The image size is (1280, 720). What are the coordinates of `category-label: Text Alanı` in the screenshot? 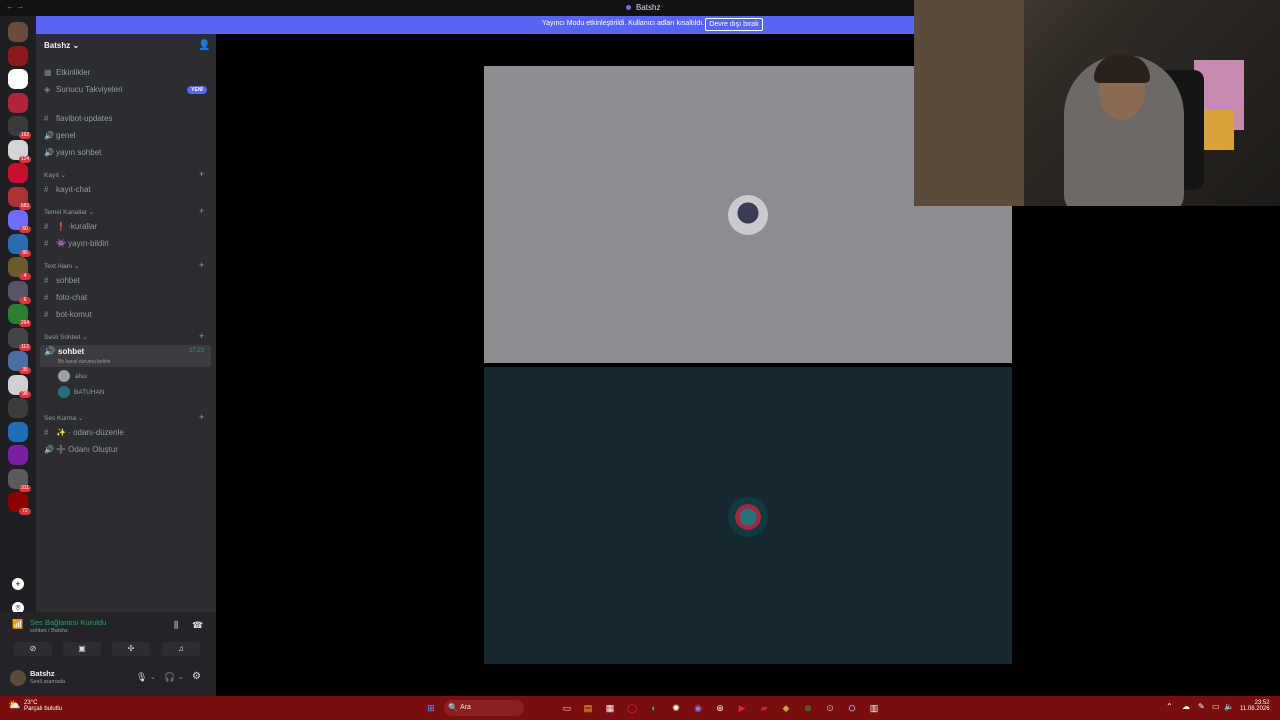 It's located at (58, 266).